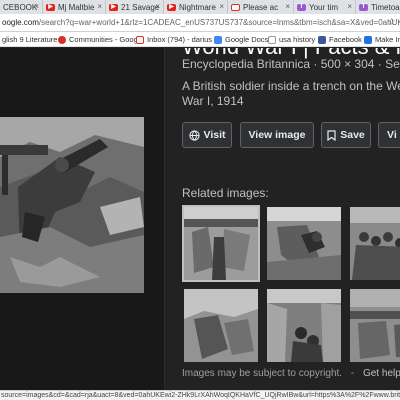 The image size is (400, 400). Describe the element at coordinates (62, 39) in the screenshot. I see `communities-icon` at that location.